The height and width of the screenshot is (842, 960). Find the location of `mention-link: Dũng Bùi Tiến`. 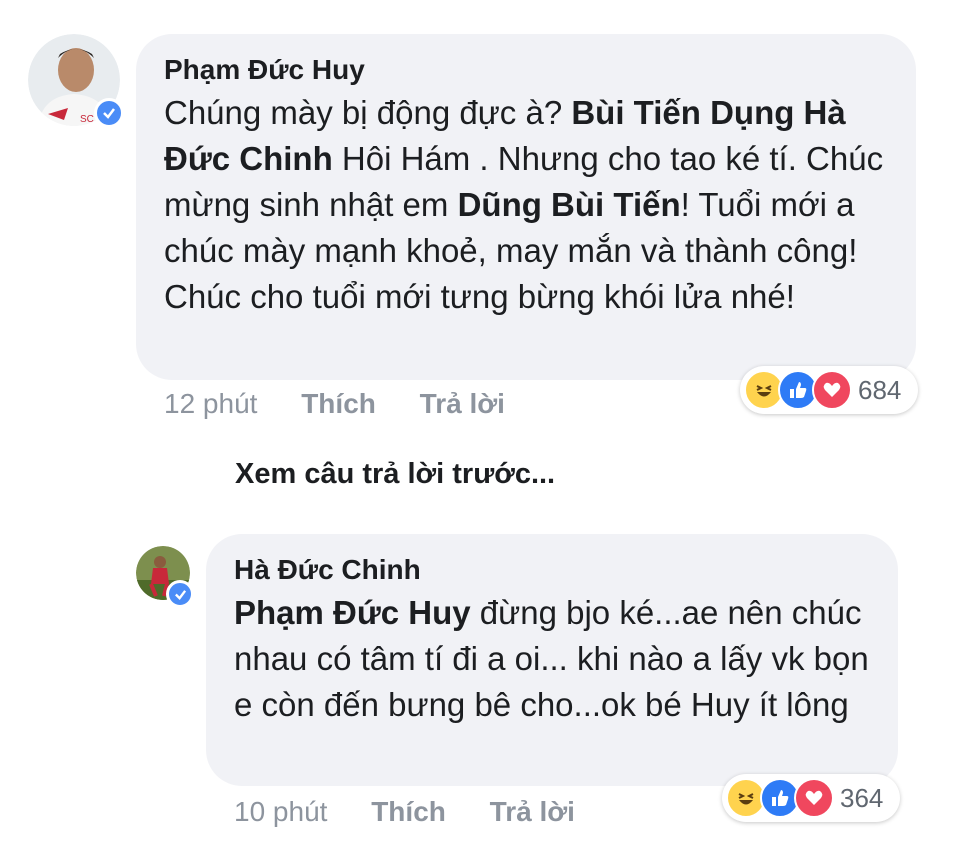

mention-link: Dũng Bùi Tiến is located at coordinates (569, 204).